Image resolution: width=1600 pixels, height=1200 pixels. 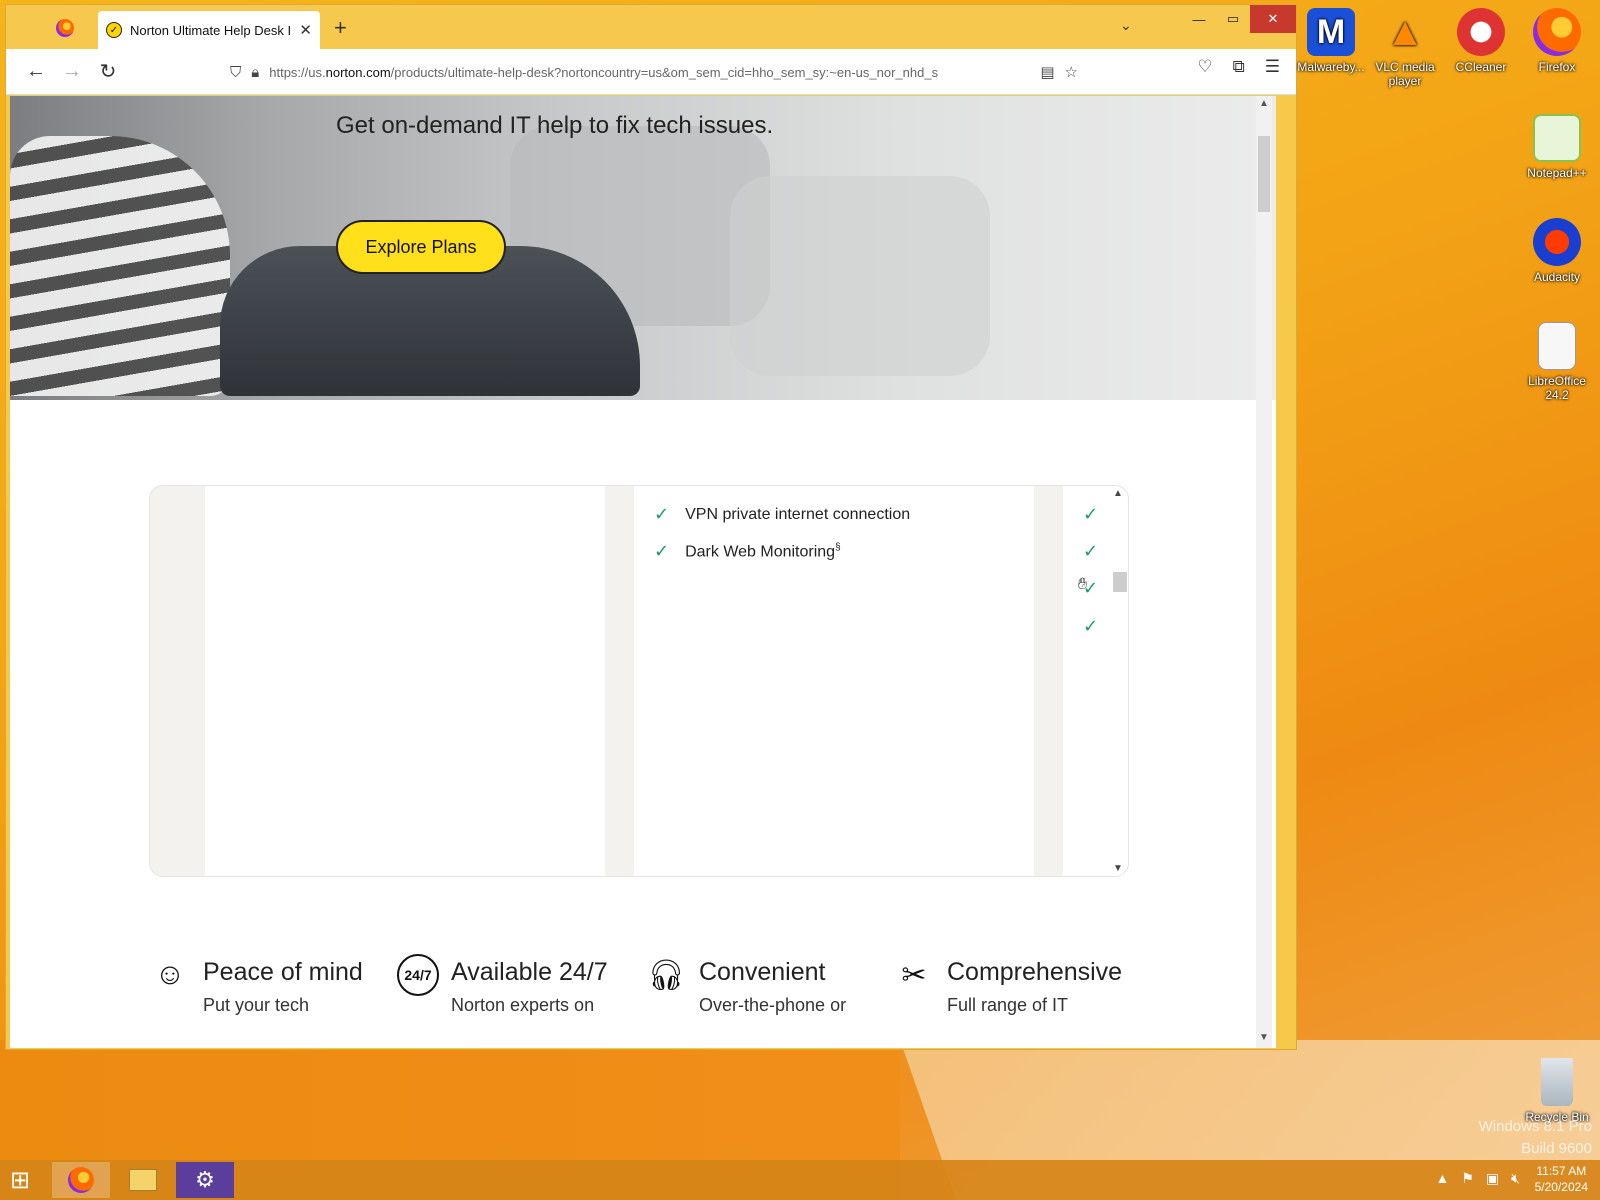 What do you see at coordinates (1126, 25) in the screenshot?
I see `list-tabs-icon: ⌄` at bounding box center [1126, 25].